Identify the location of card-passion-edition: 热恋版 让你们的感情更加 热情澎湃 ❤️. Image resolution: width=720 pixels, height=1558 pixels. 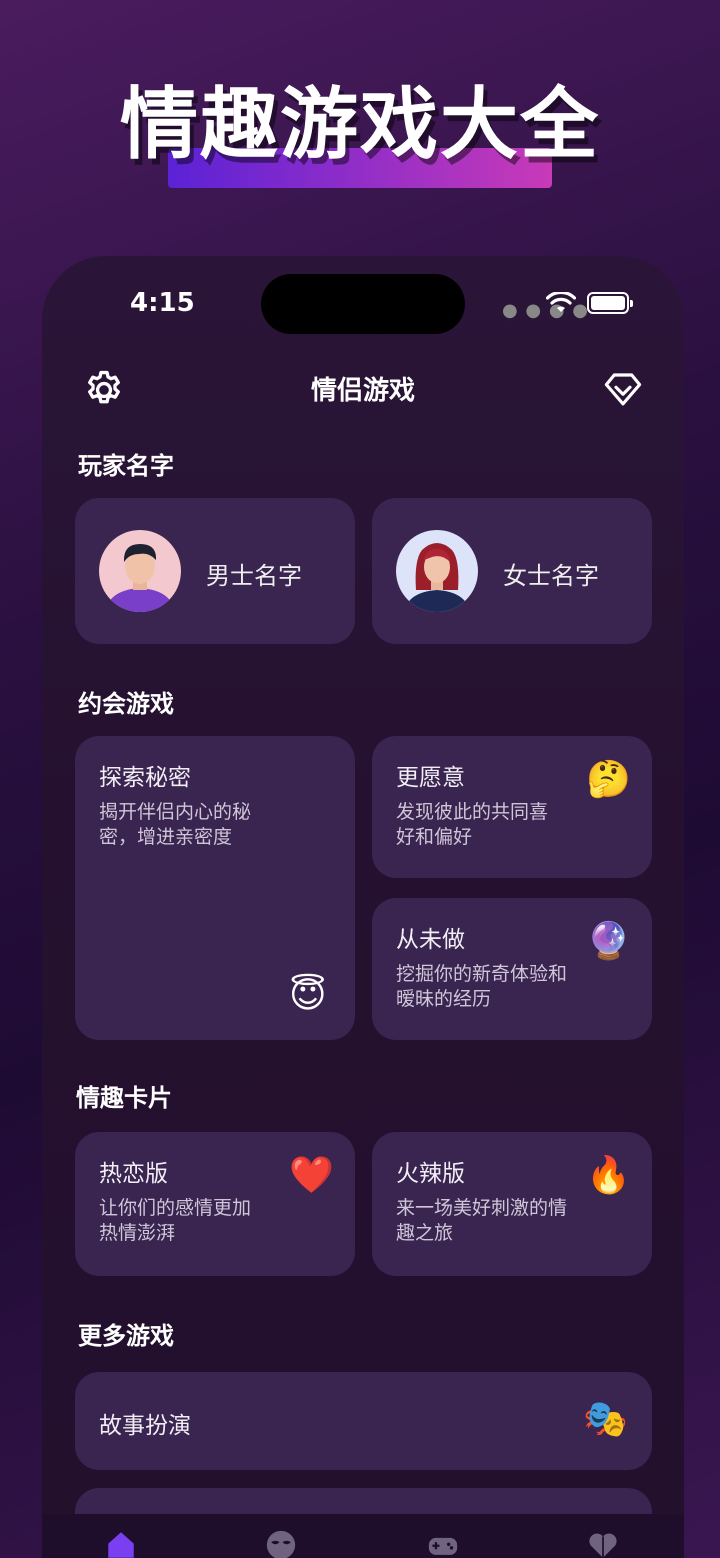
(215, 1204).